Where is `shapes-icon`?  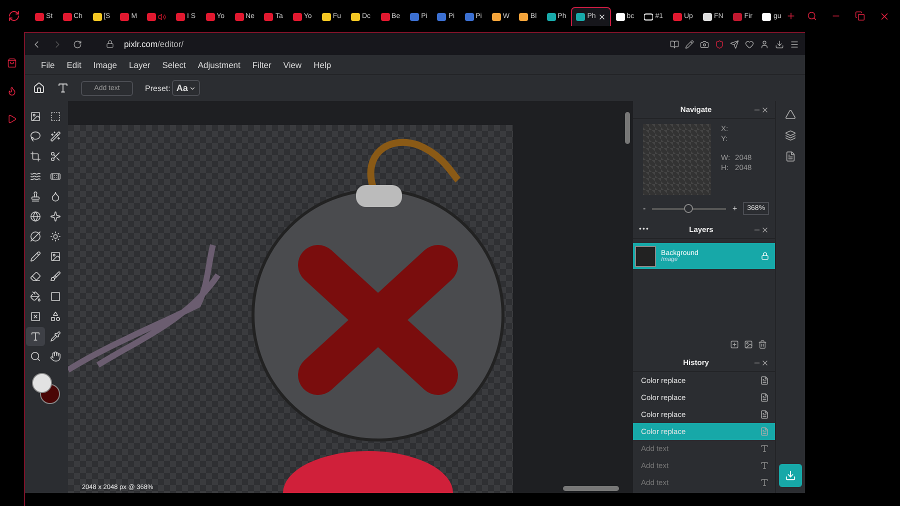
shapes-icon is located at coordinates (56, 316).